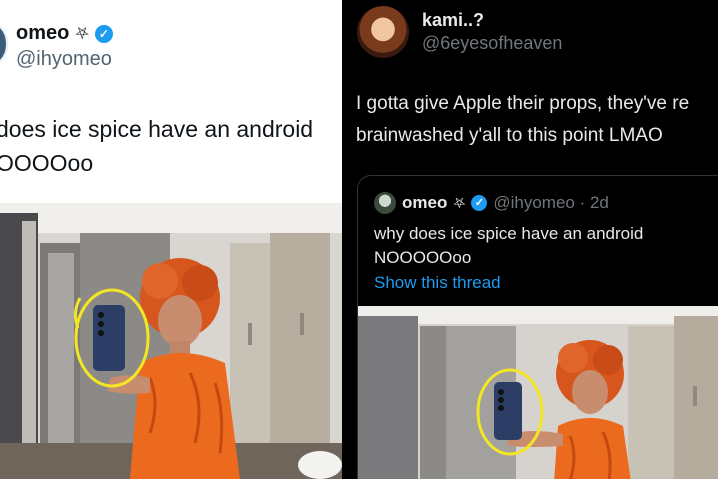 This screenshot has width=718, height=479. I want to click on author-handle: @6eyesofheaven, so click(492, 43).